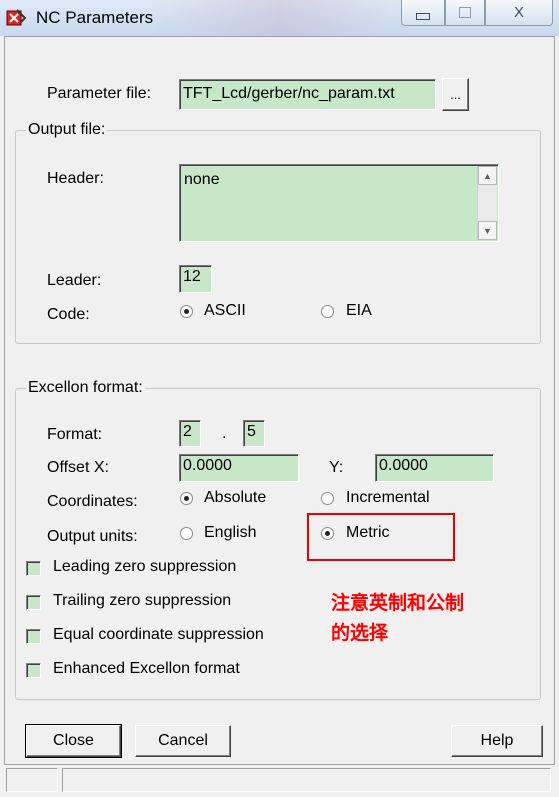  I want to click on parameter-file-label: Parameter file:, so click(99, 93).